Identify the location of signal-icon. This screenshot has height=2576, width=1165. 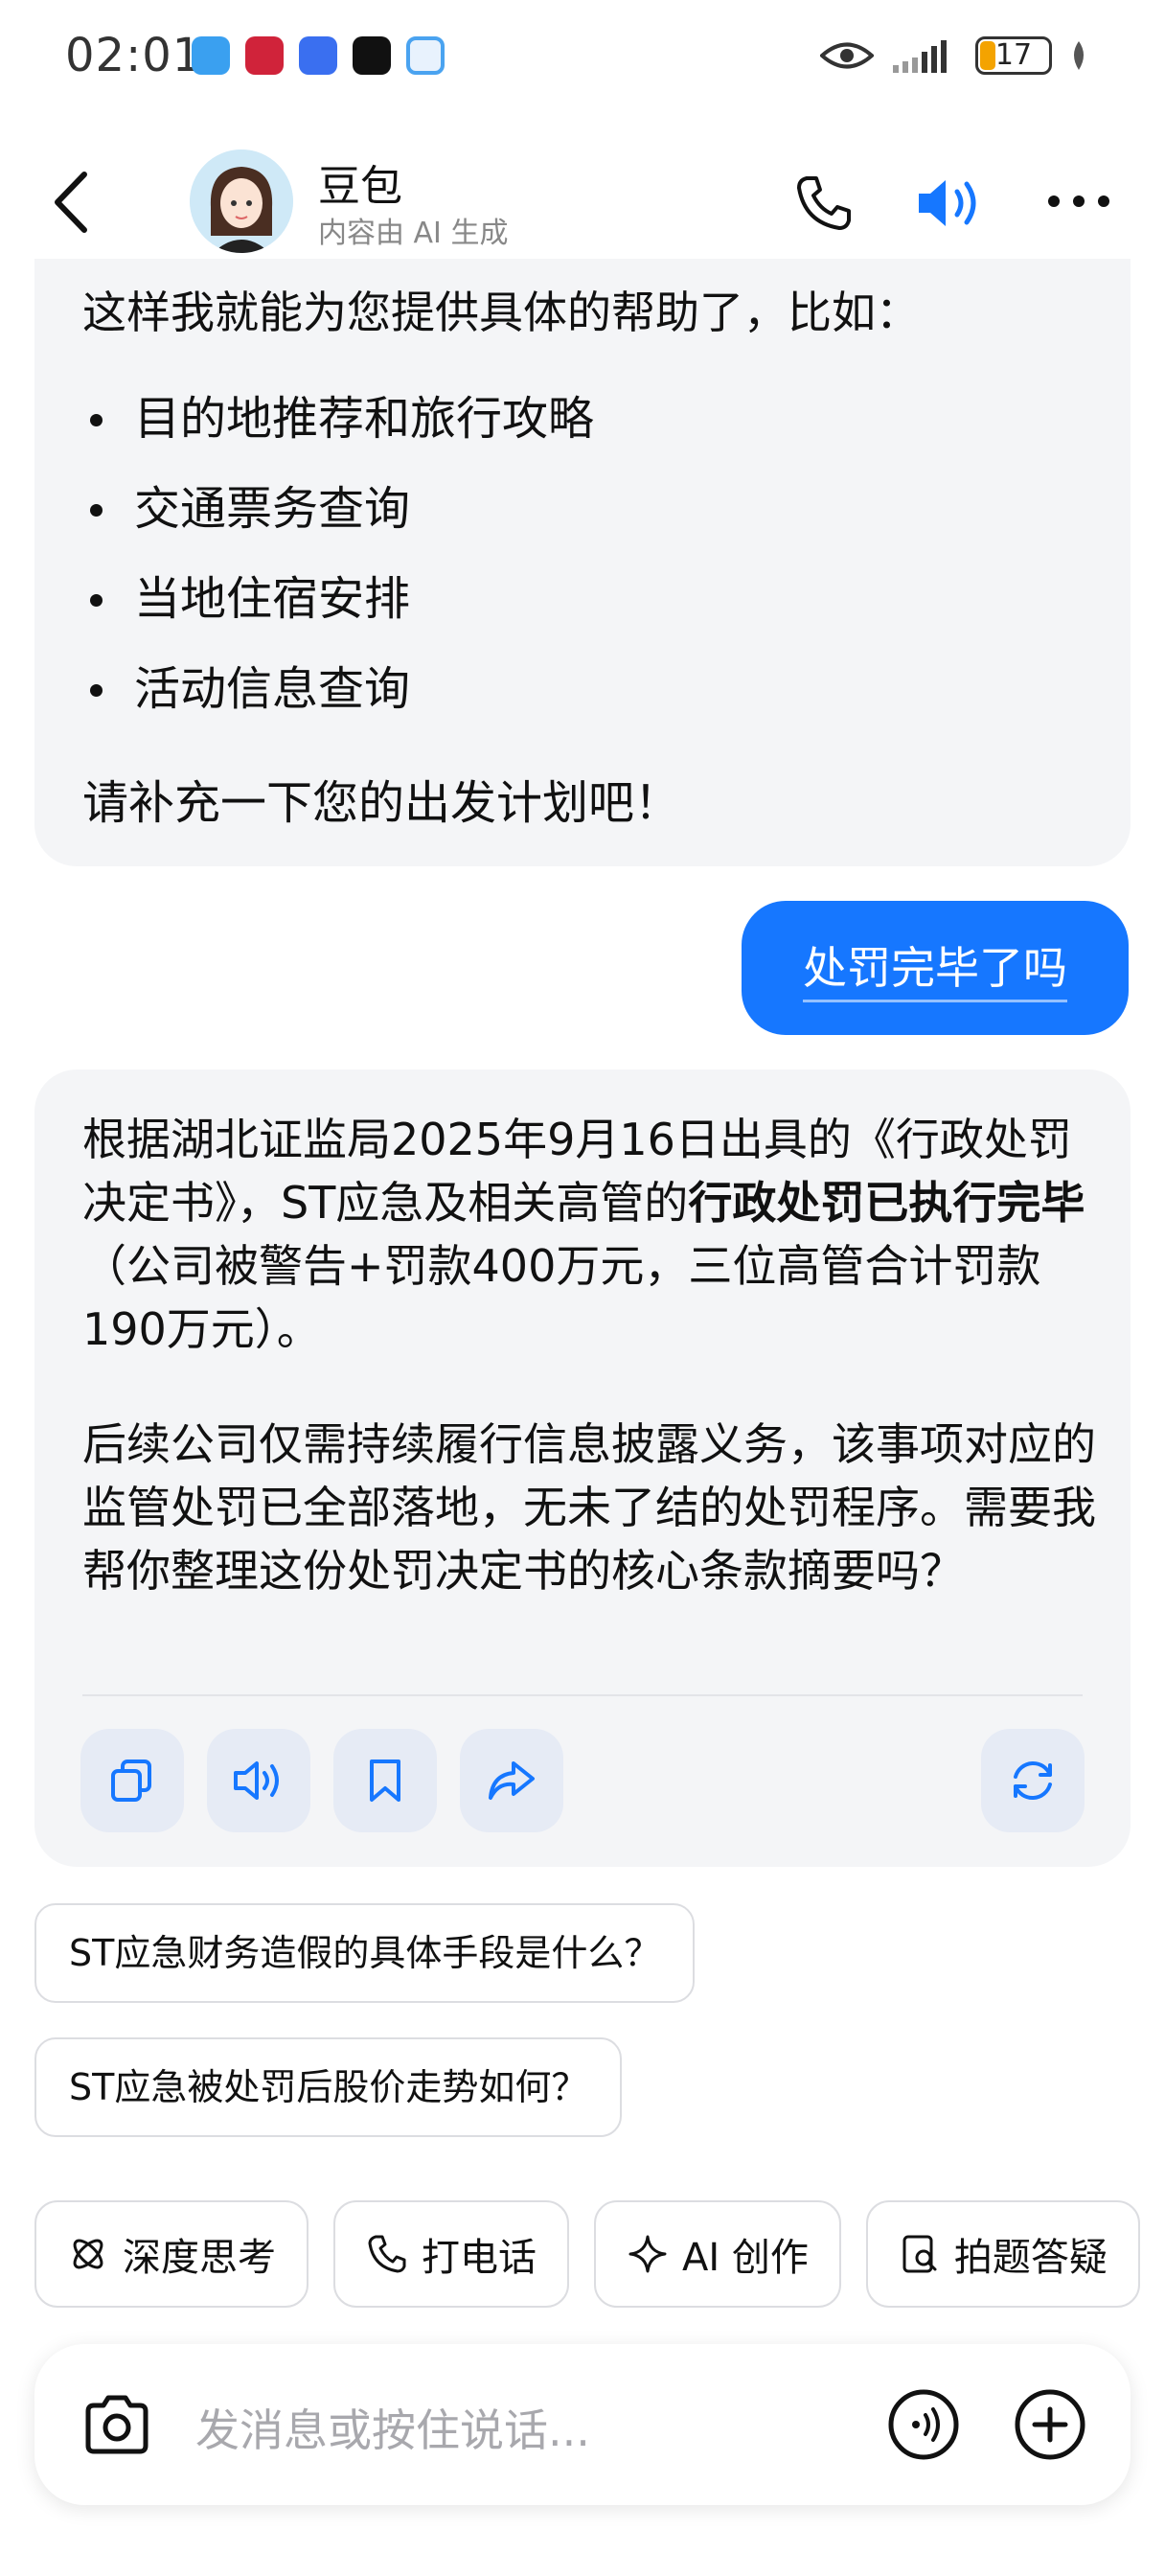
(920, 56).